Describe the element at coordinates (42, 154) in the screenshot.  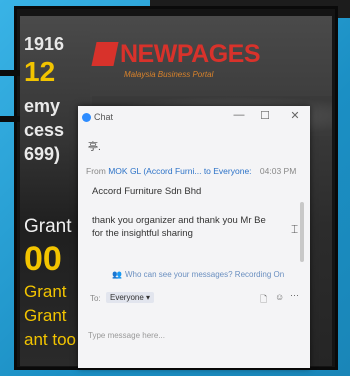
I see `slide-text-line: 699)` at that location.